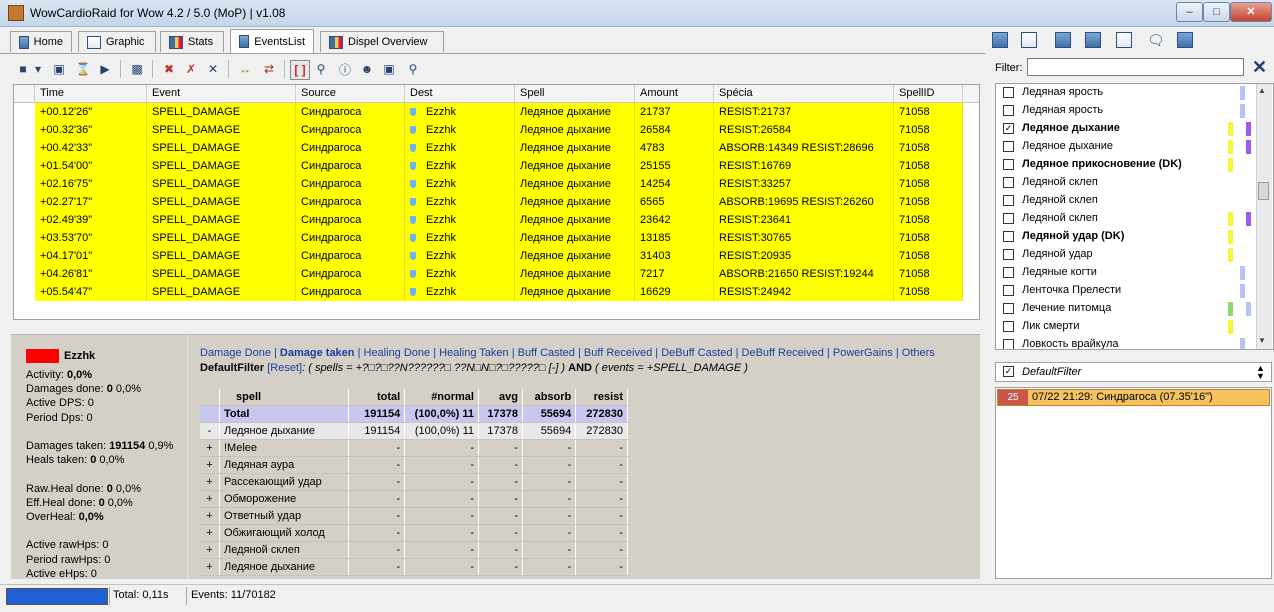  I want to click on link-others: Others, so click(918, 353).